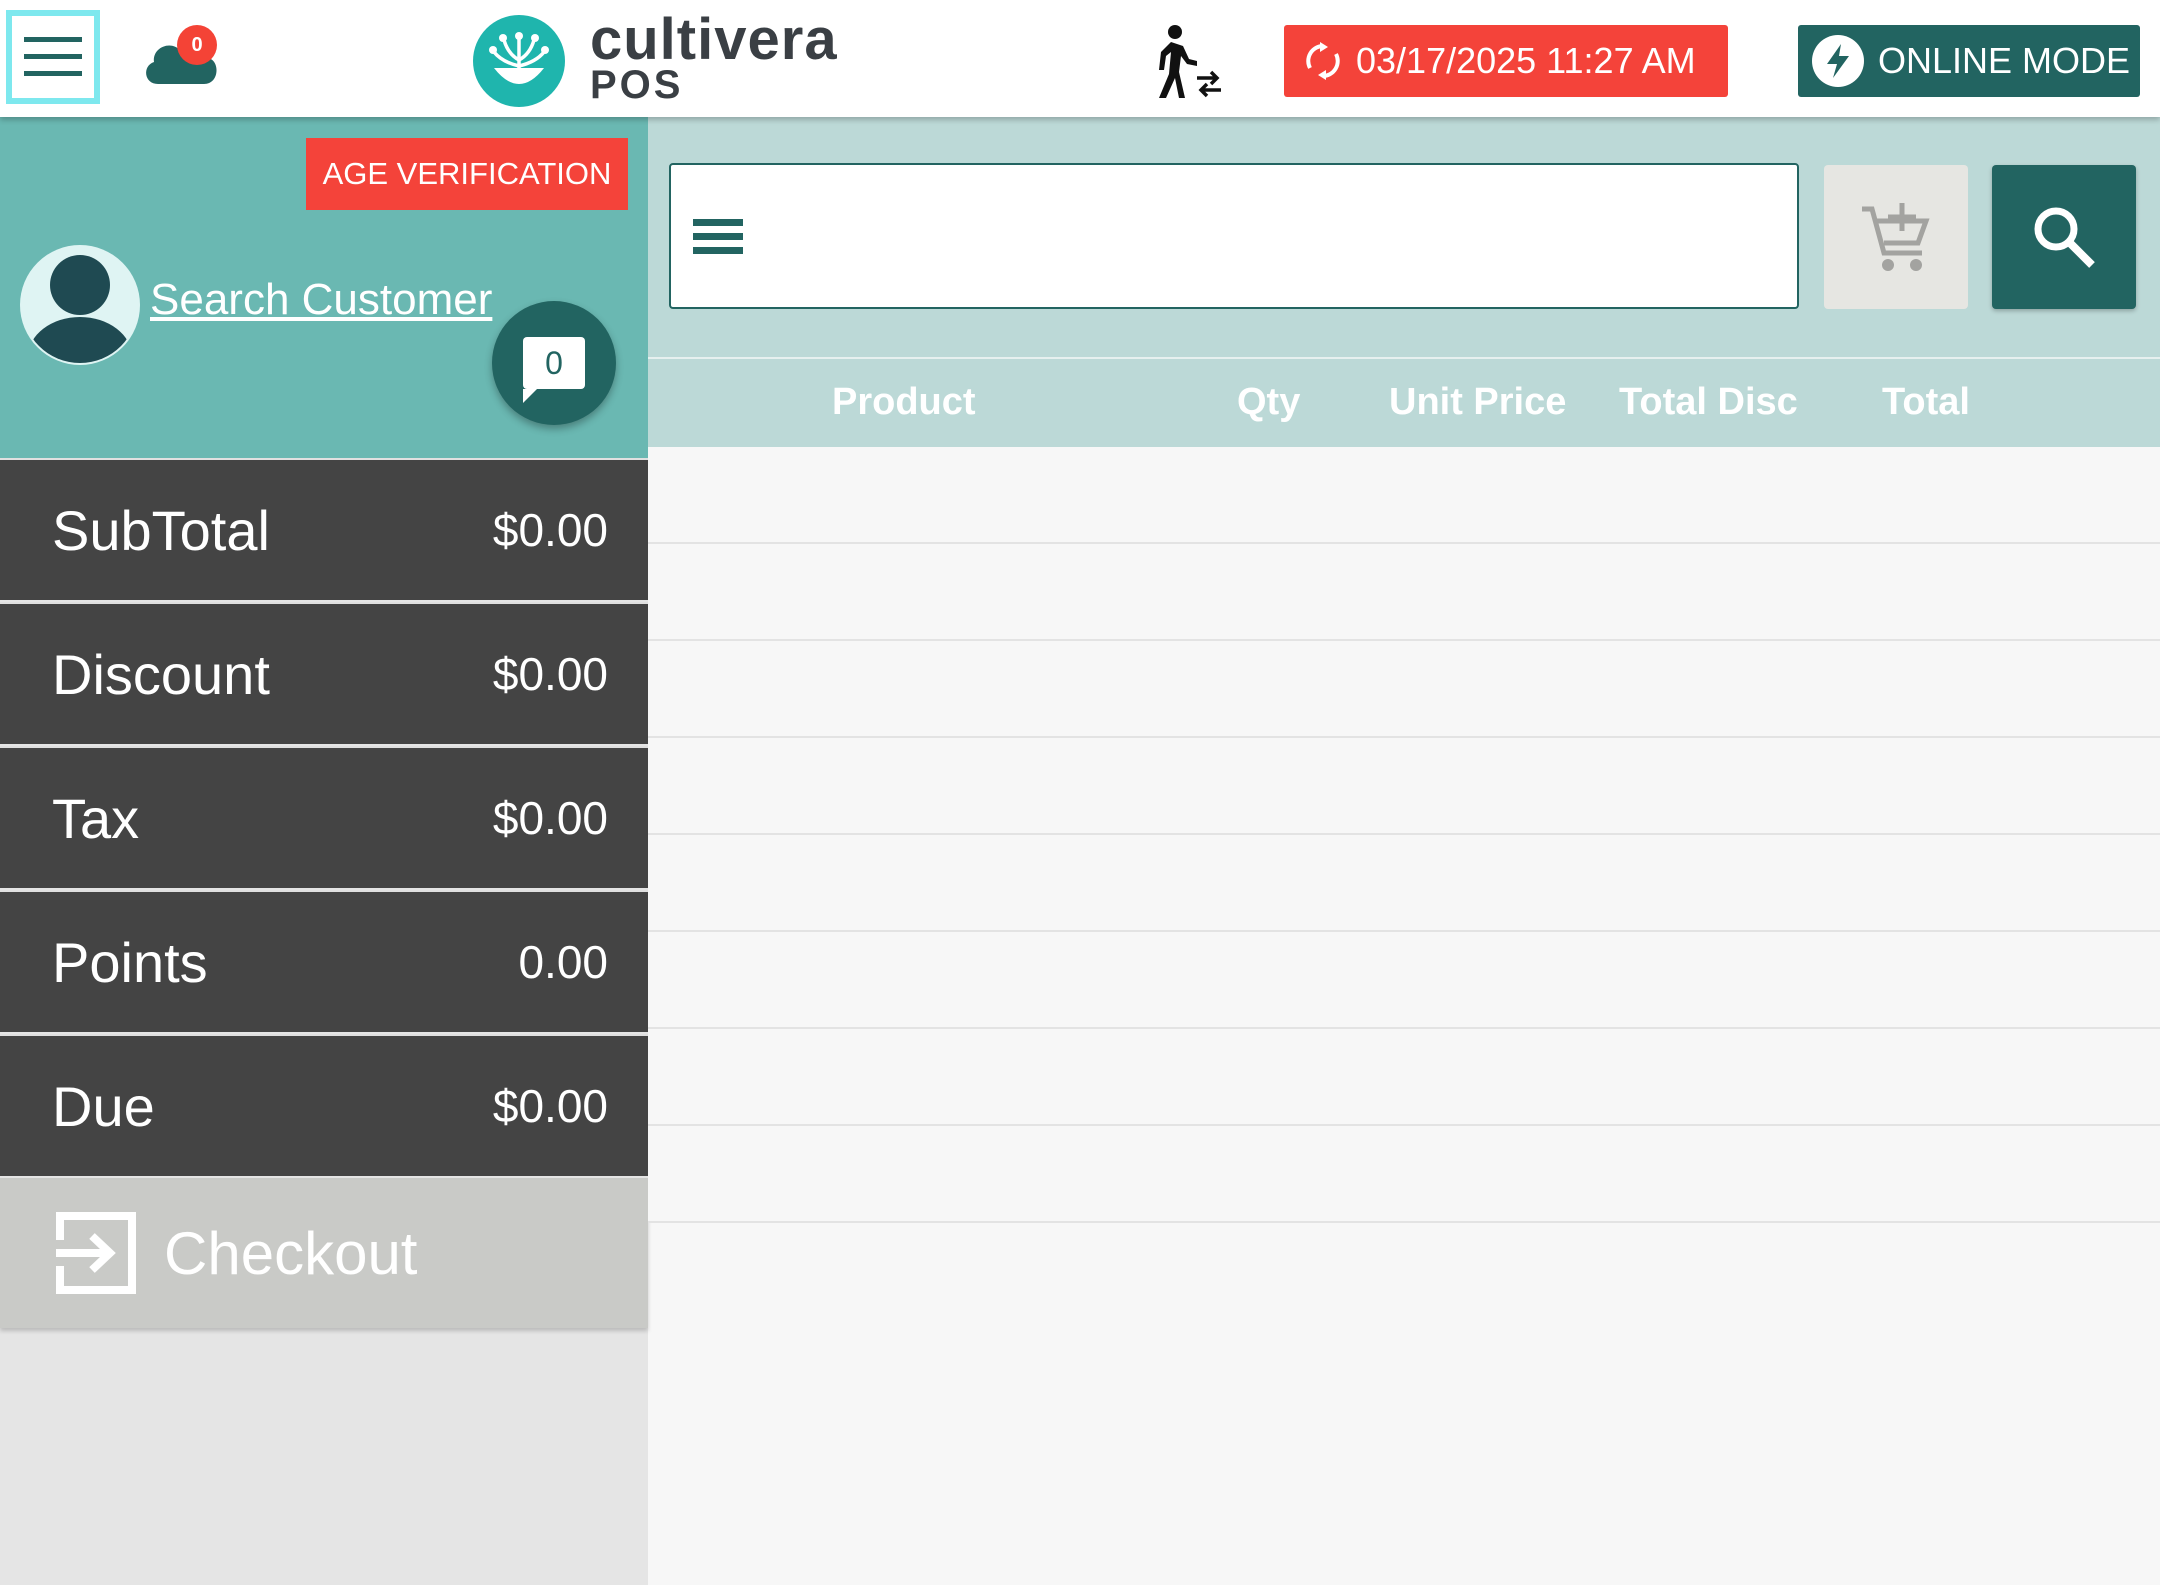 This screenshot has width=2160, height=1585. I want to click on list-lines-icon, so click(718, 237).